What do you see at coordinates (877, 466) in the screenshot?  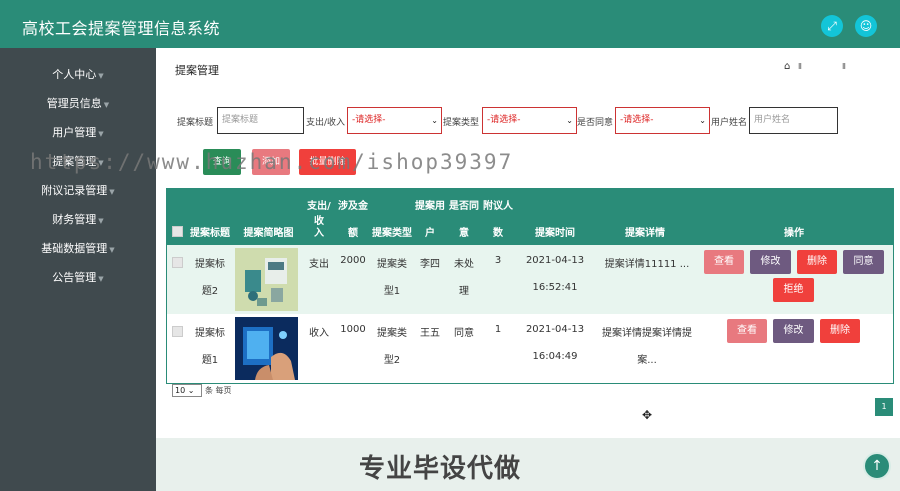 I see `arrow-up-icon: ↑` at bounding box center [877, 466].